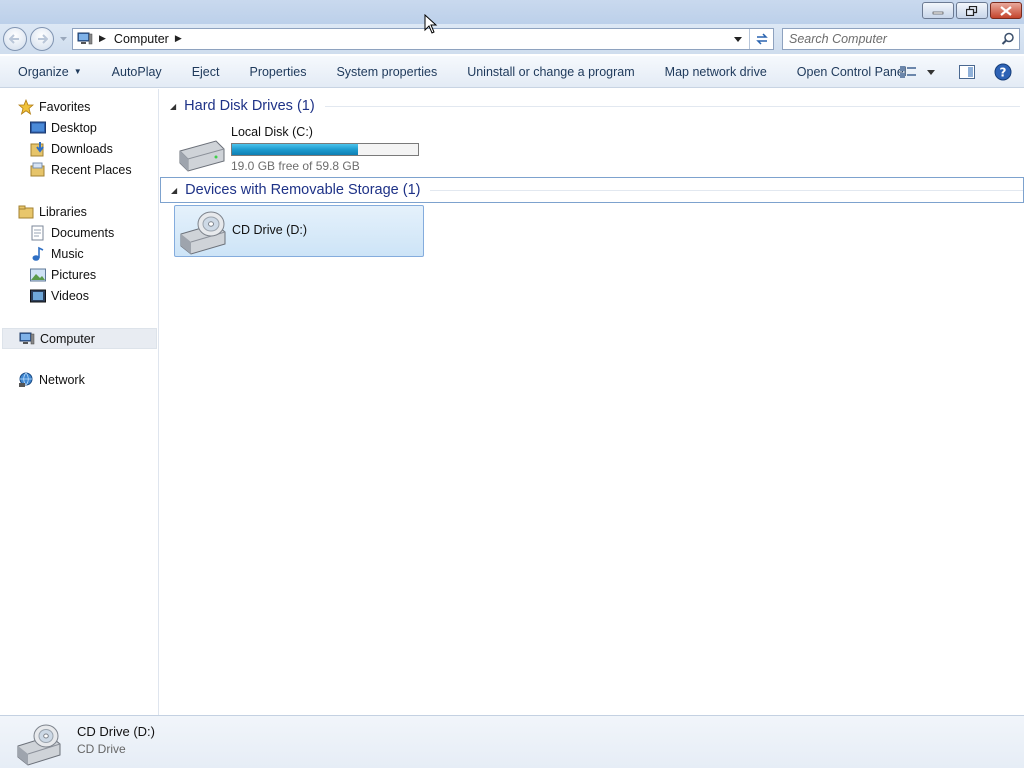 The image size is (1024, 768). Describe the element at coordinates (592, 190) in the screenshot. I see `group-header-removable-storage: ◢ Devices with Removable Storage (1)` at that location.